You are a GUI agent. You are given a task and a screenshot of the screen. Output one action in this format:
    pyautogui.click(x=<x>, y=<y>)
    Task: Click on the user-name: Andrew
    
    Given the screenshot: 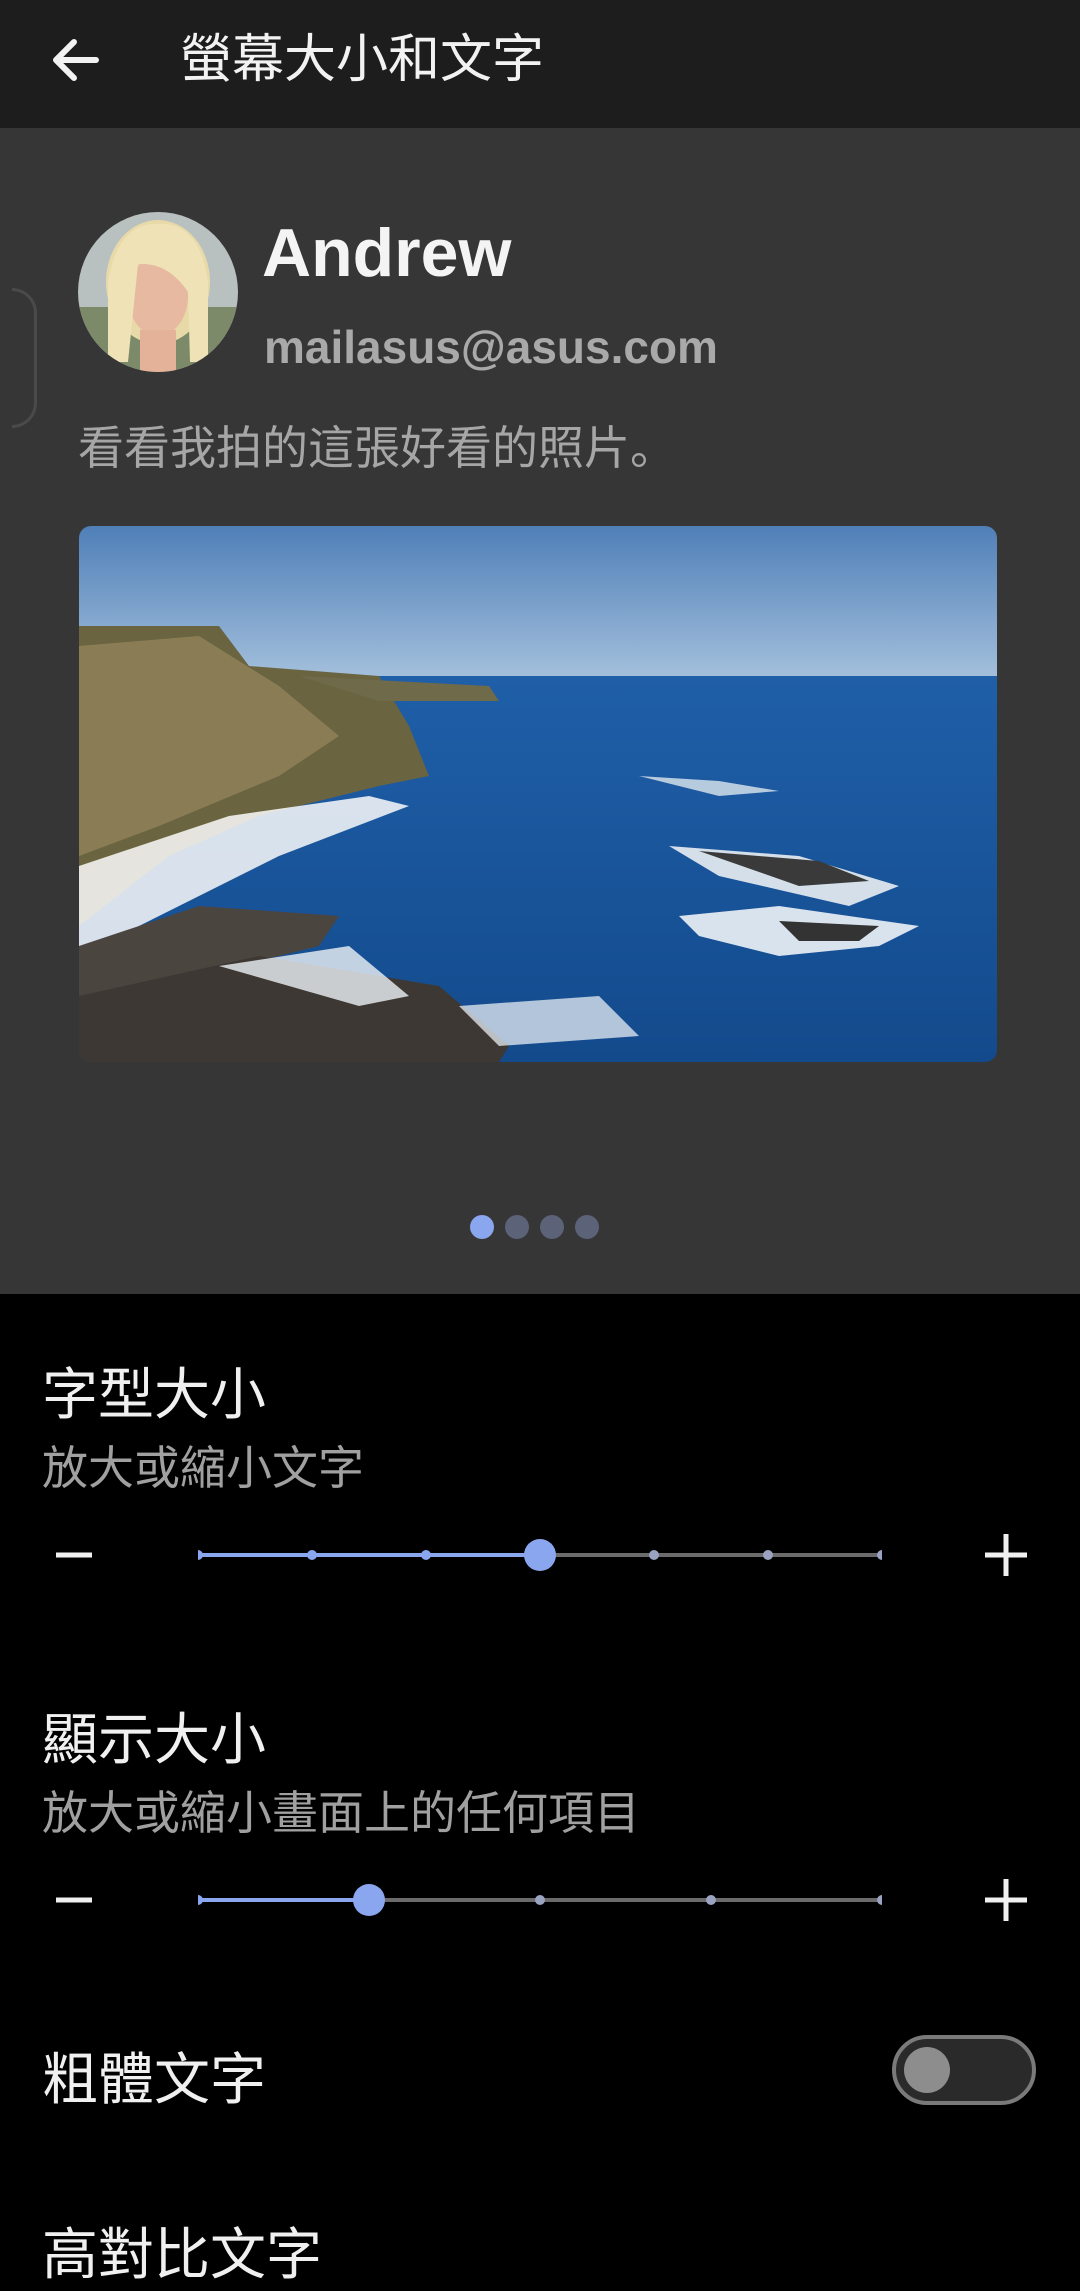 What is the action you would take?
    pyautogui.click(x=387, y=253)
    